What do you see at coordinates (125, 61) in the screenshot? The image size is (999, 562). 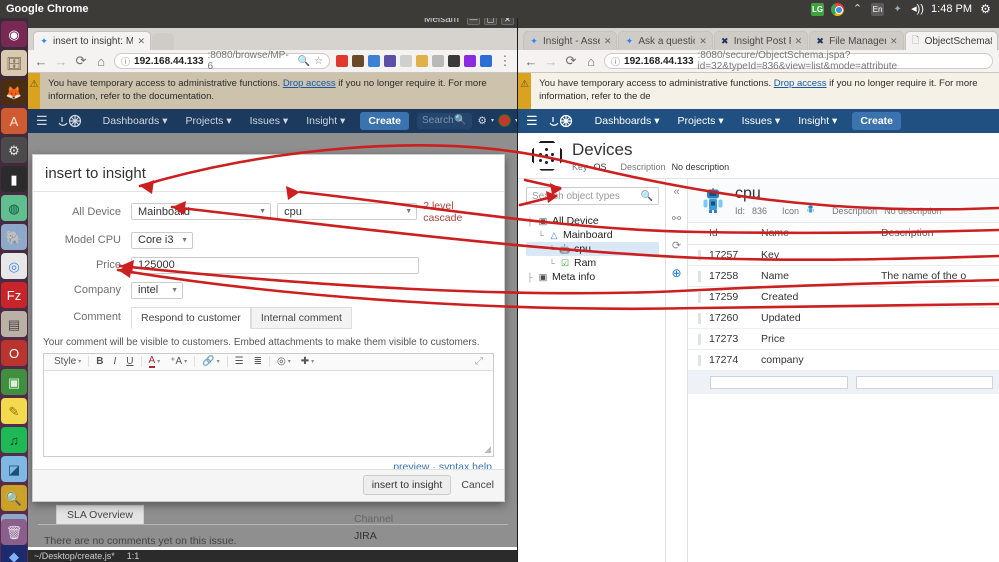 I see `page-info-icon: ⓘ` at bounding box center [125, 61].